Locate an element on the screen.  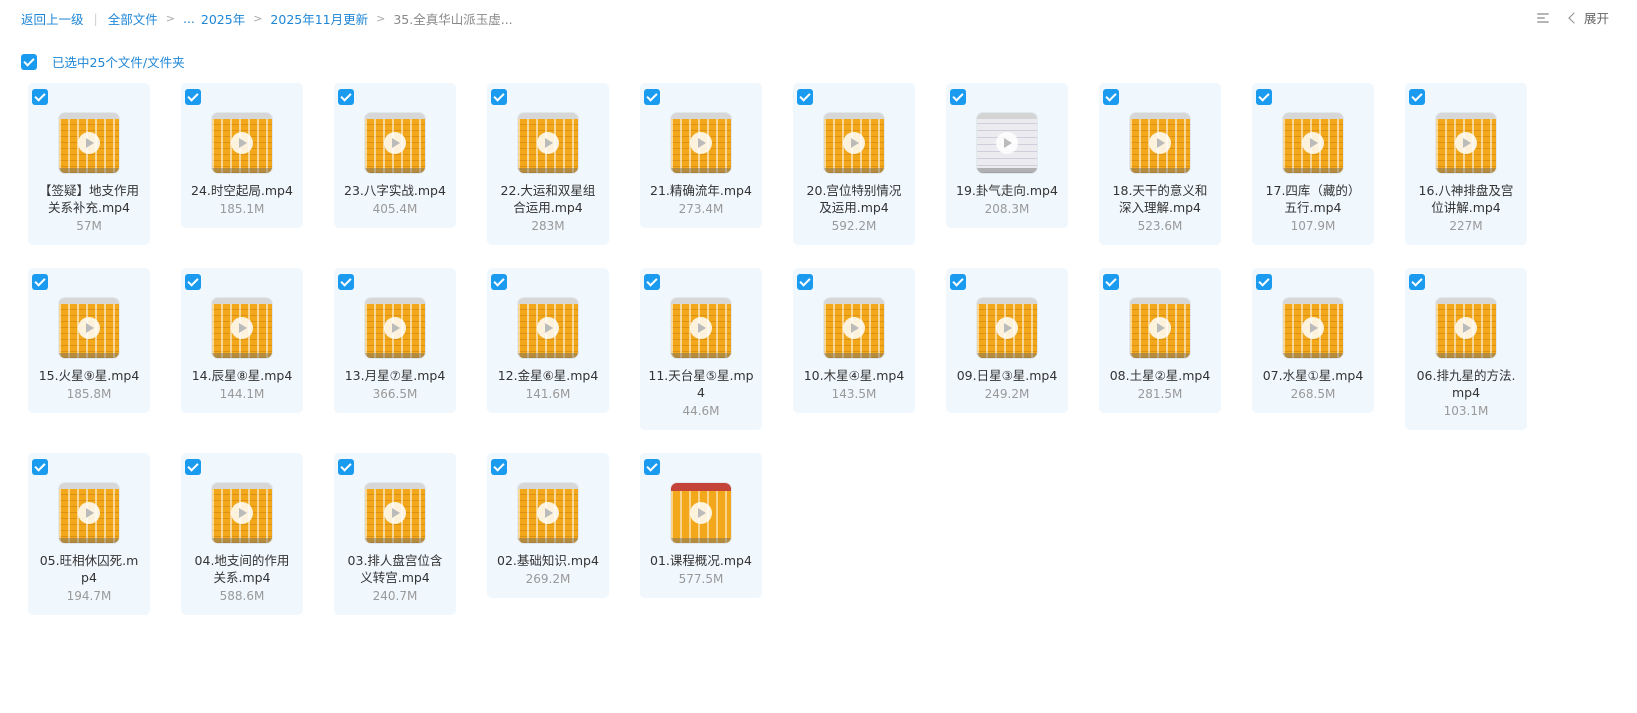
file-card: 04.地支间的作用关系.mp4 588.6M is located at coordinates (242, 534).